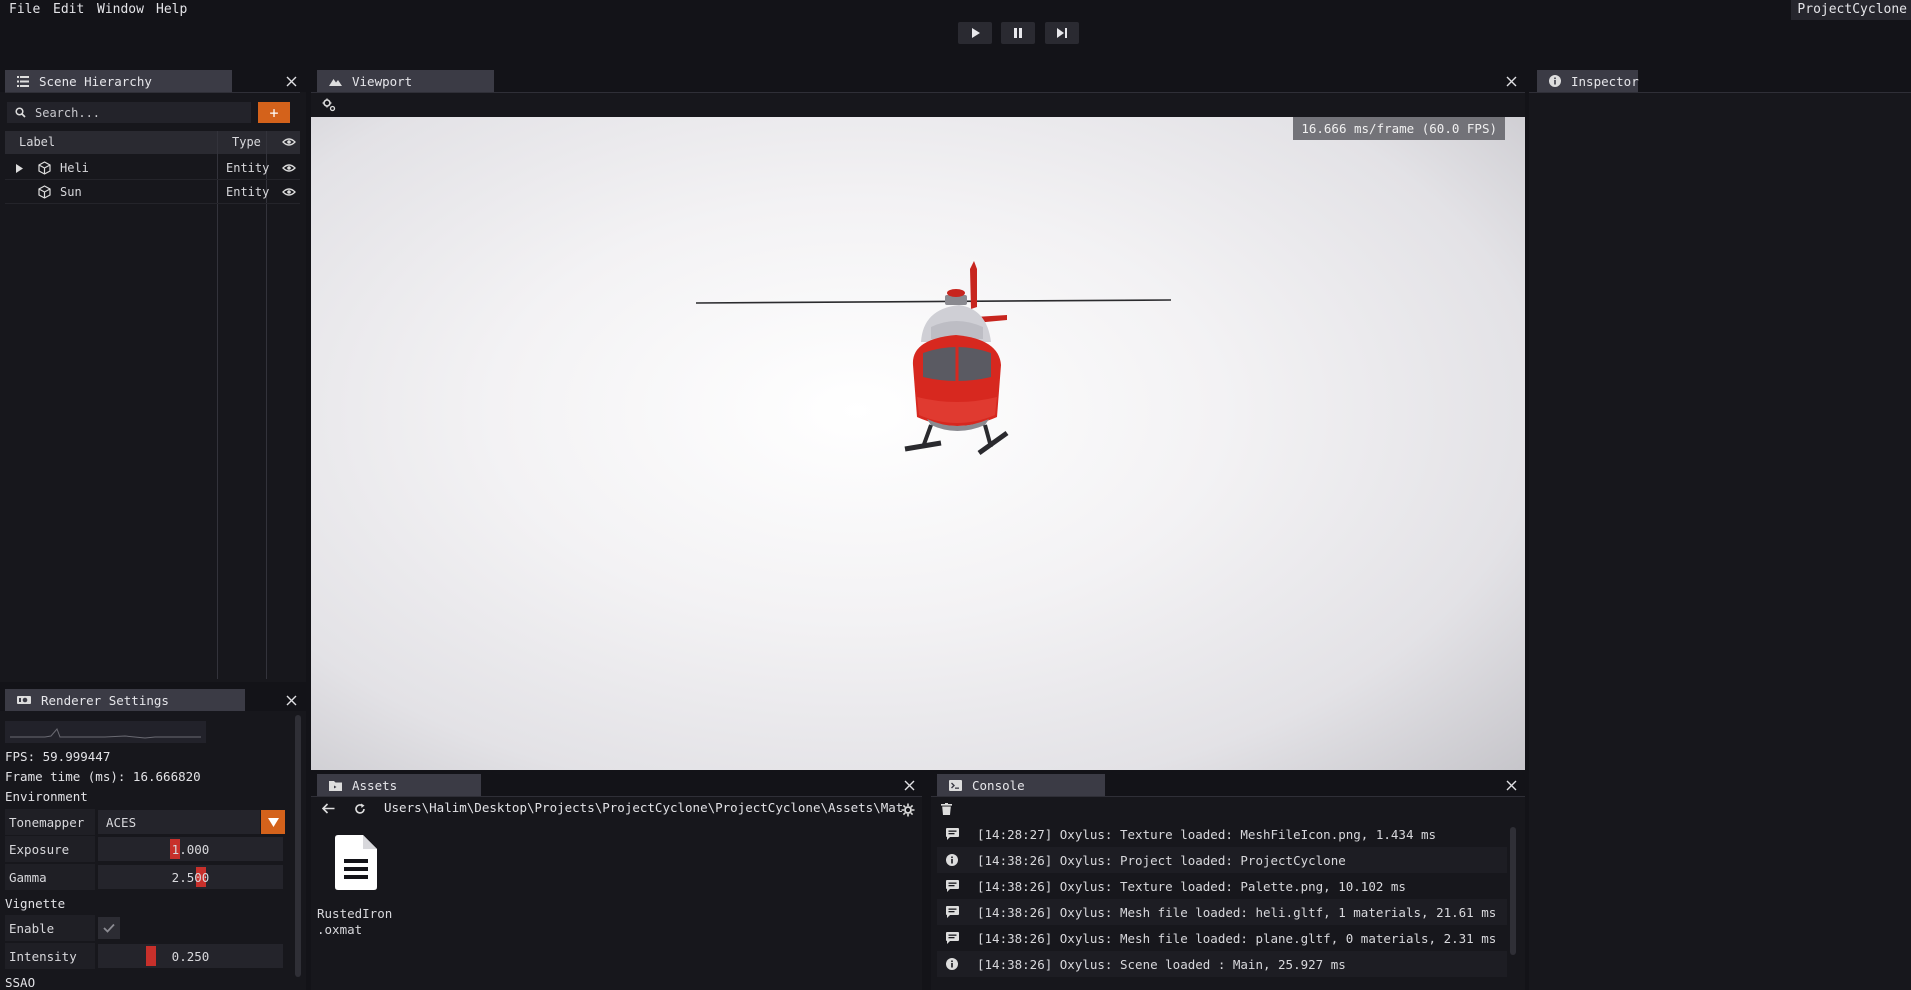 The height and width of the screenshot is (990, 1911). Describe the element at coordinates (918, 105) in the screenshot. I see `viewport-toolbar` at that location.